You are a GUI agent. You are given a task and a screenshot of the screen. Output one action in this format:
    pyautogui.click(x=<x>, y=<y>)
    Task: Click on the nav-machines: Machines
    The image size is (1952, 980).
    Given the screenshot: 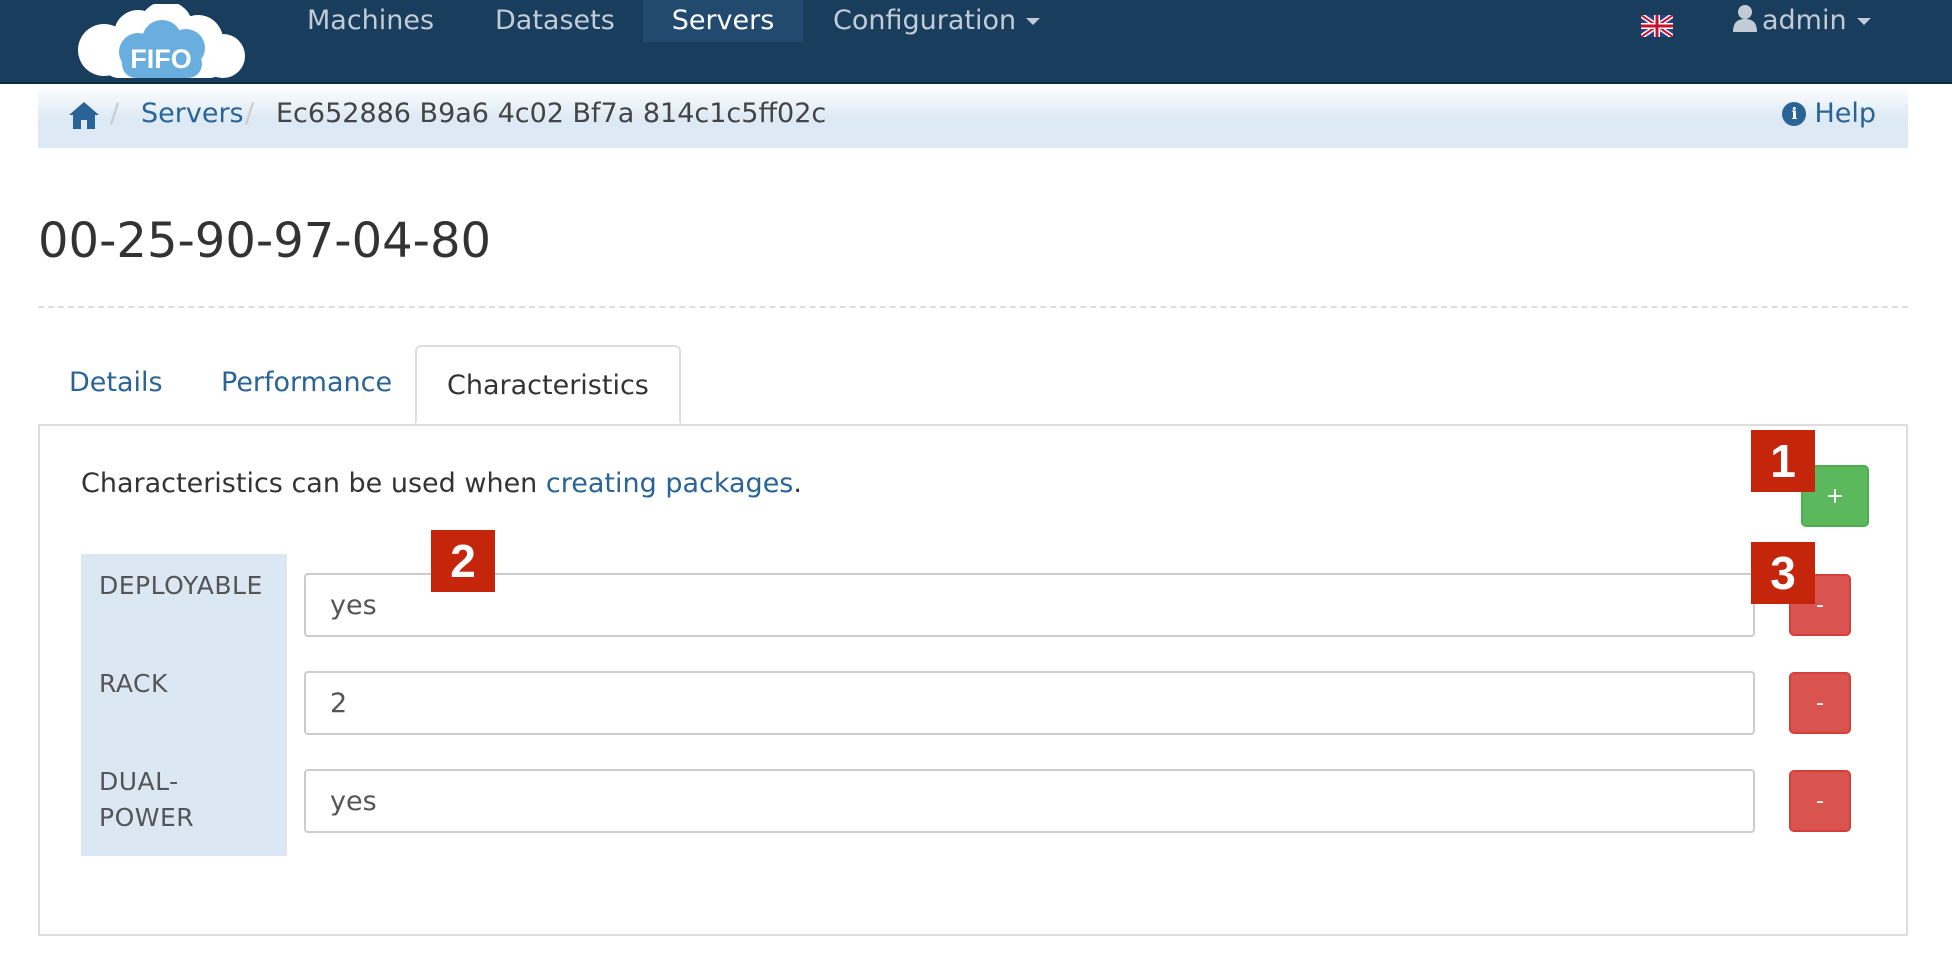 What is the action you would take?
    pyautogui.click(x=370, y=21)
    